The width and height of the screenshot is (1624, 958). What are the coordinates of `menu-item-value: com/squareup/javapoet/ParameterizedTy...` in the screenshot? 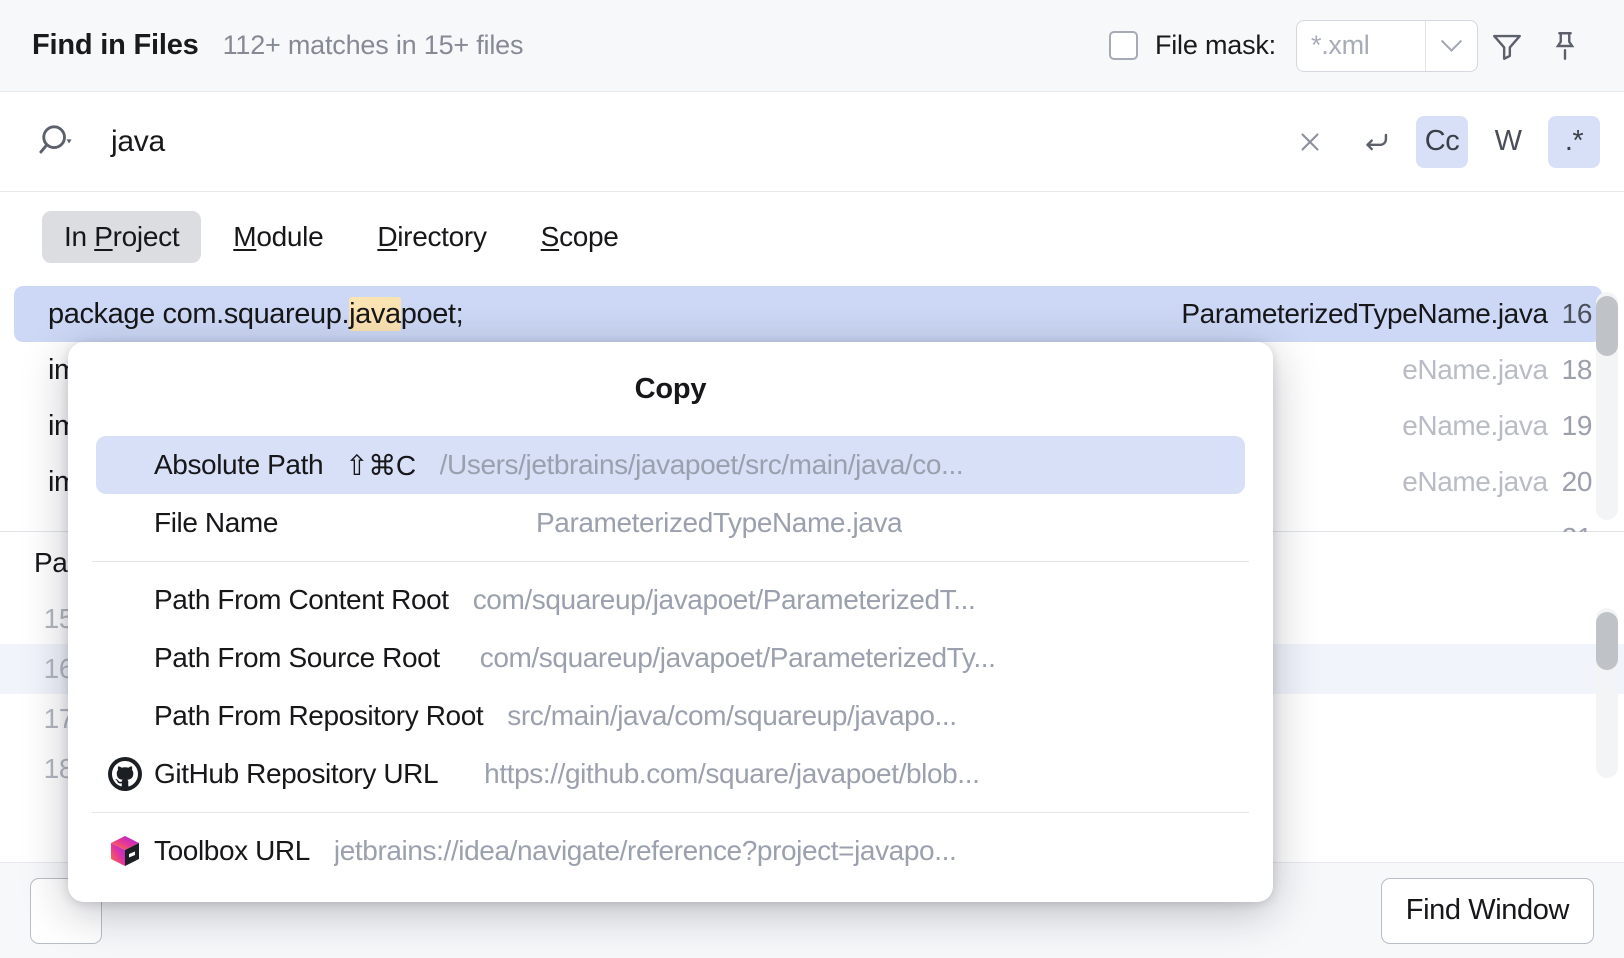 It's located at (737, 657).